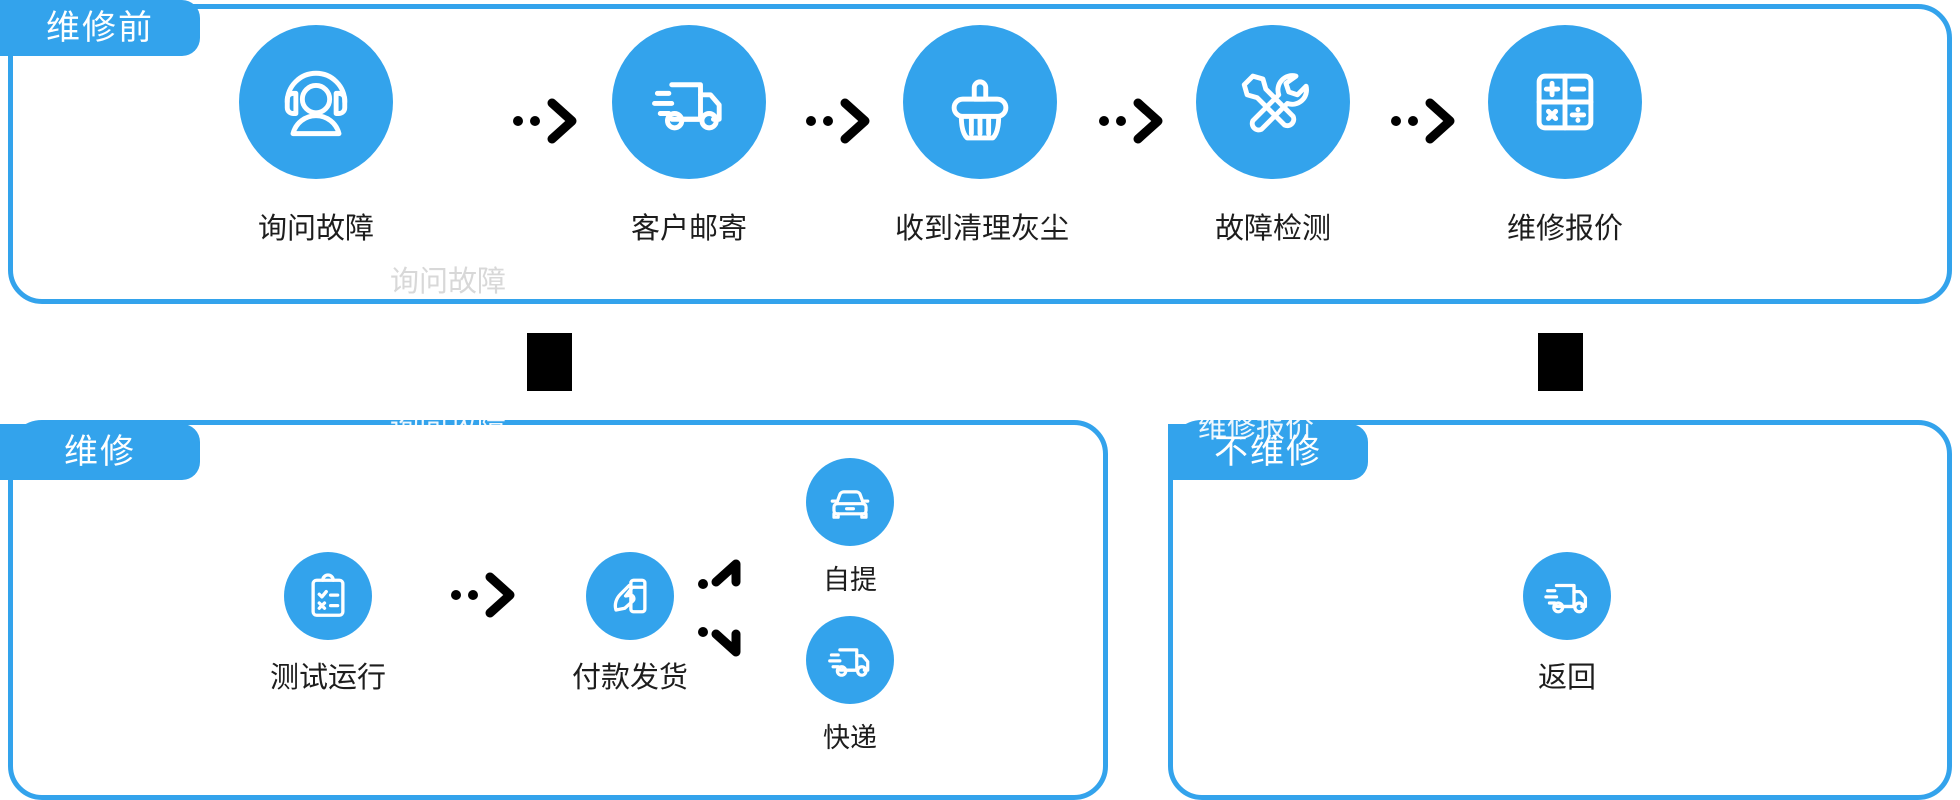  What do you see at coordinates (1565, 102) in the screenshot?
I see `calculator-icon` at bounding box center [1565, 102].